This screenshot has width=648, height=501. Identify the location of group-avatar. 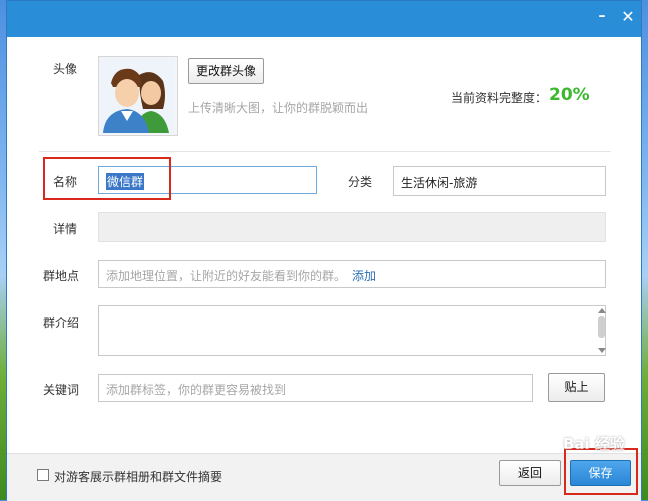
(138, 96).